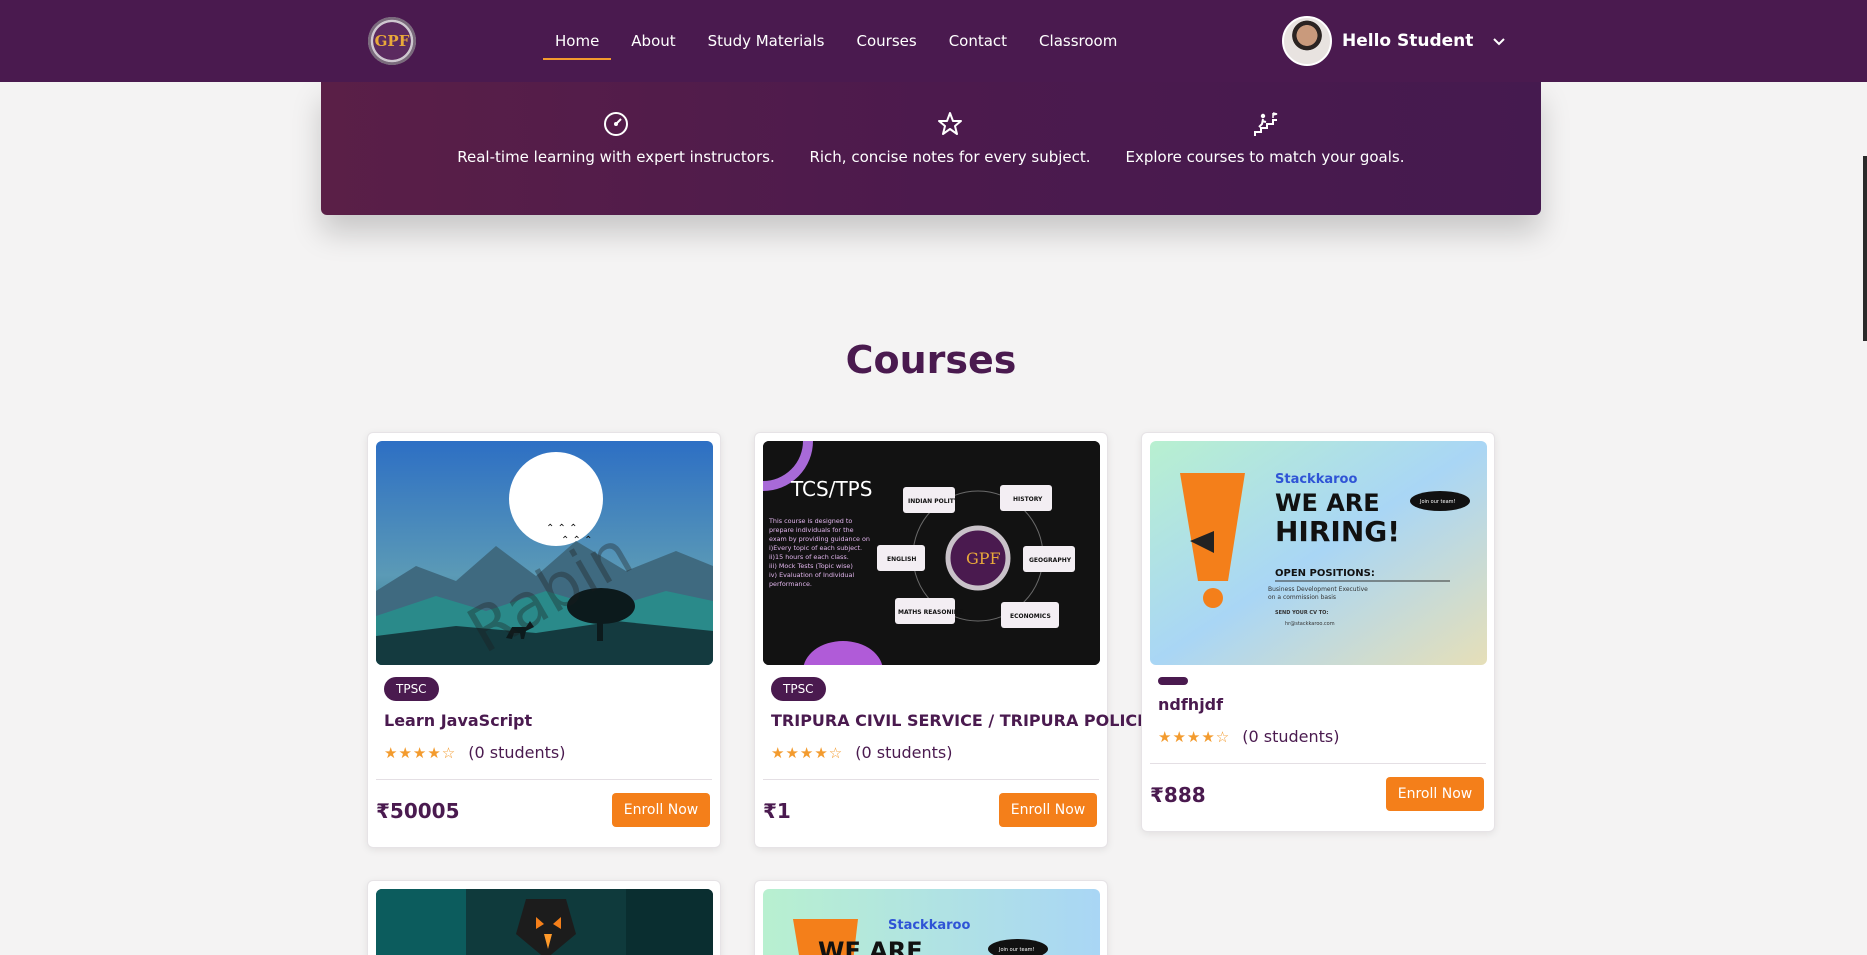  Describe the element at coordinates (1178, 795) in the screenshot. I see `course-price: ₹888` at that location.